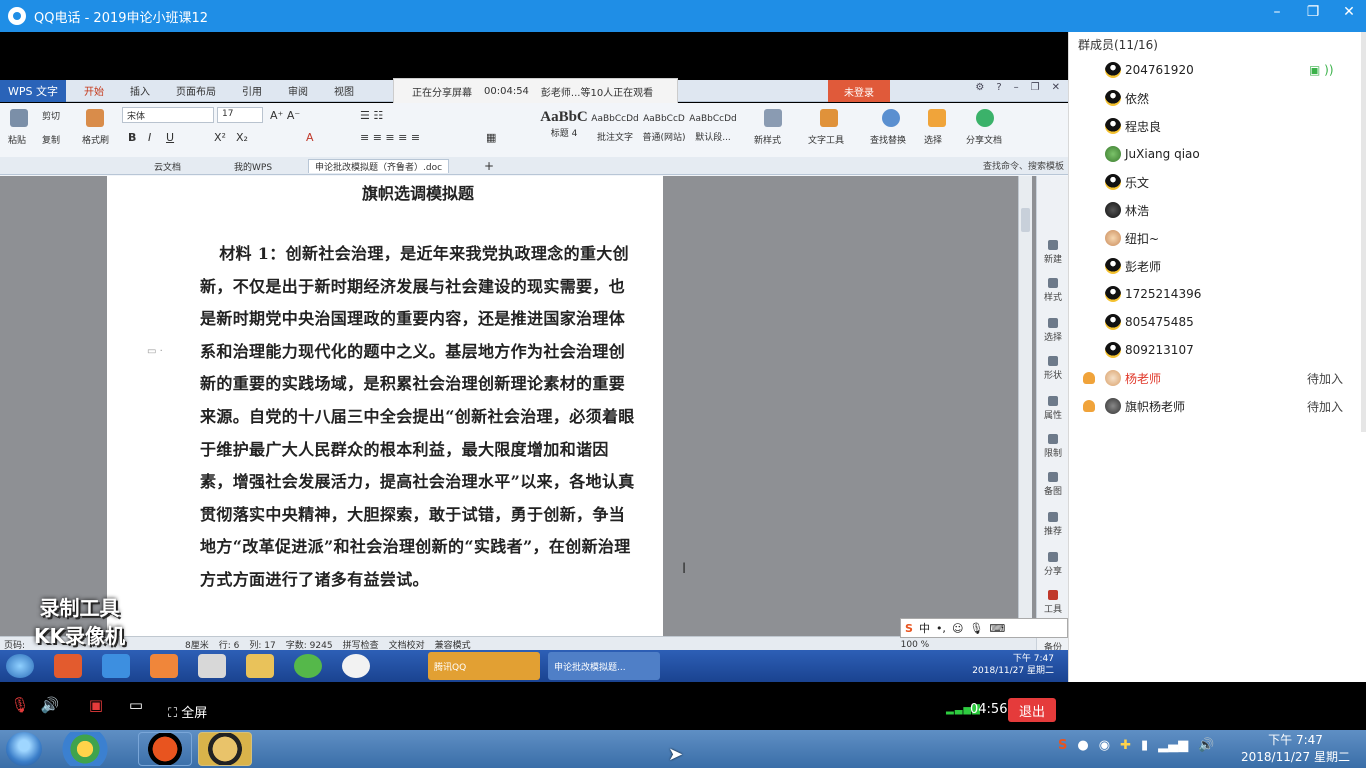 The height and width of the screenshot is (768, 1366). I want to click on style-web: AaBbCcD 普通(网站), so click(664, 129).